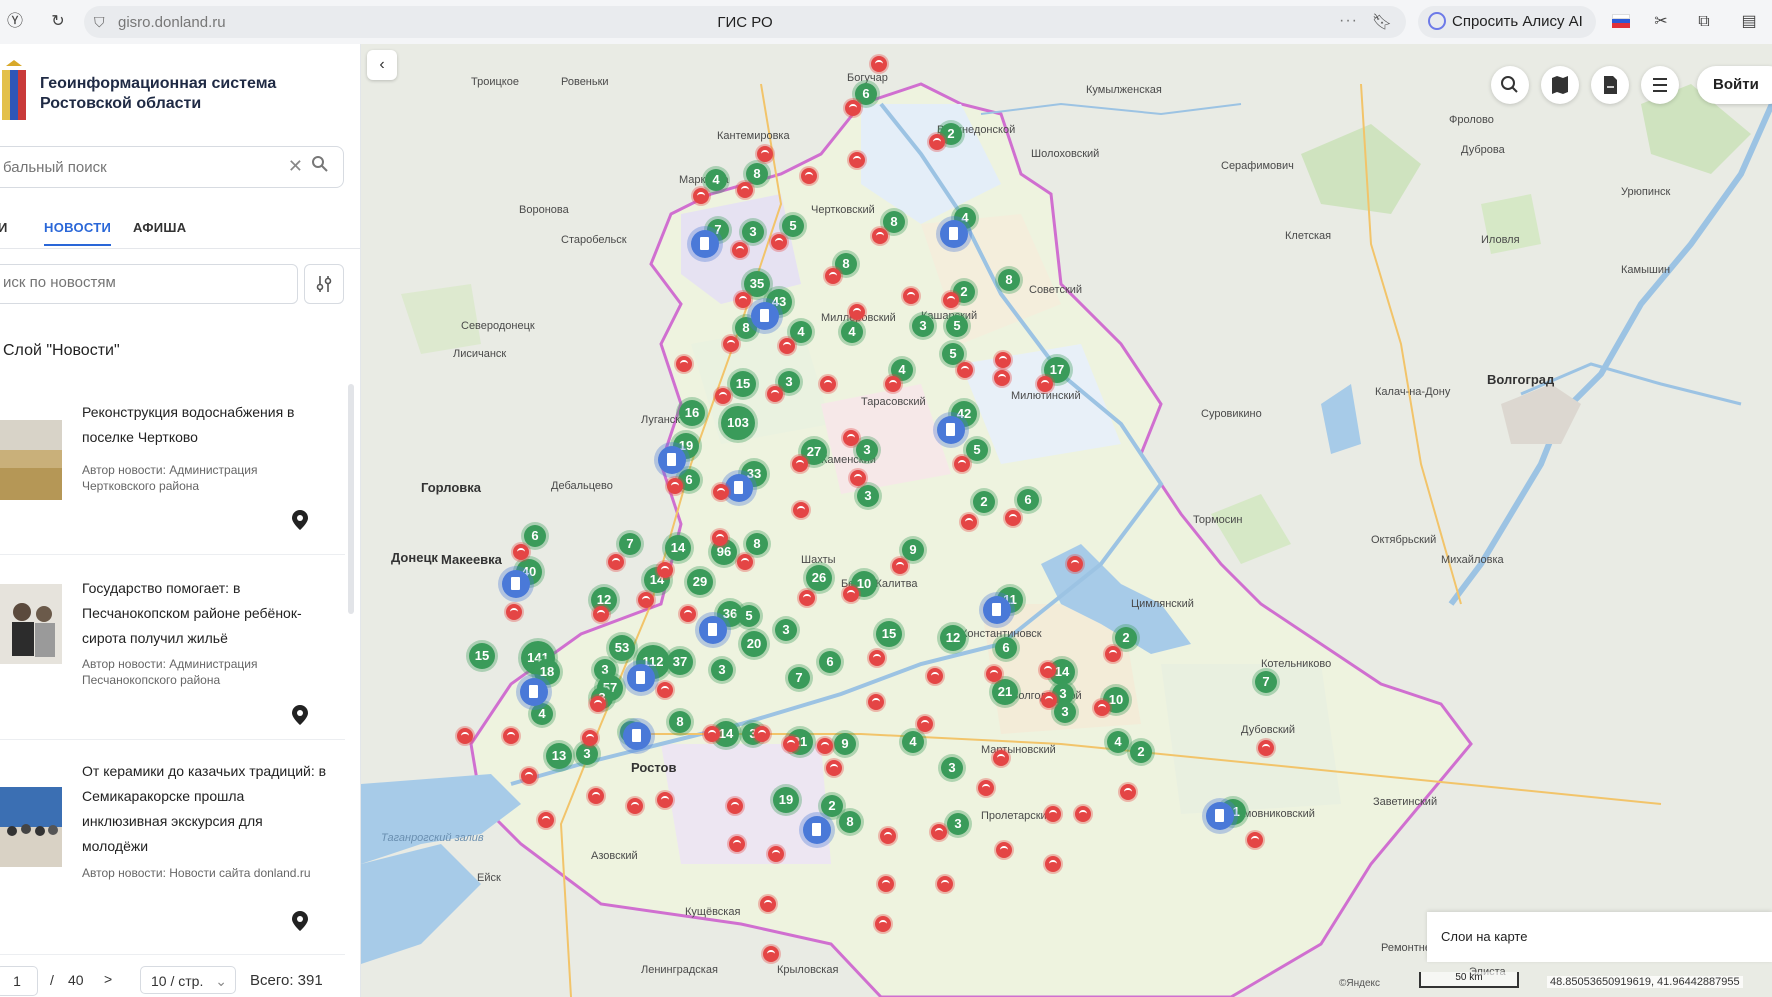 This screenshot has width=1772, height=997. I want to click on tab-news: НОВОСТИ, so click(78, 233).